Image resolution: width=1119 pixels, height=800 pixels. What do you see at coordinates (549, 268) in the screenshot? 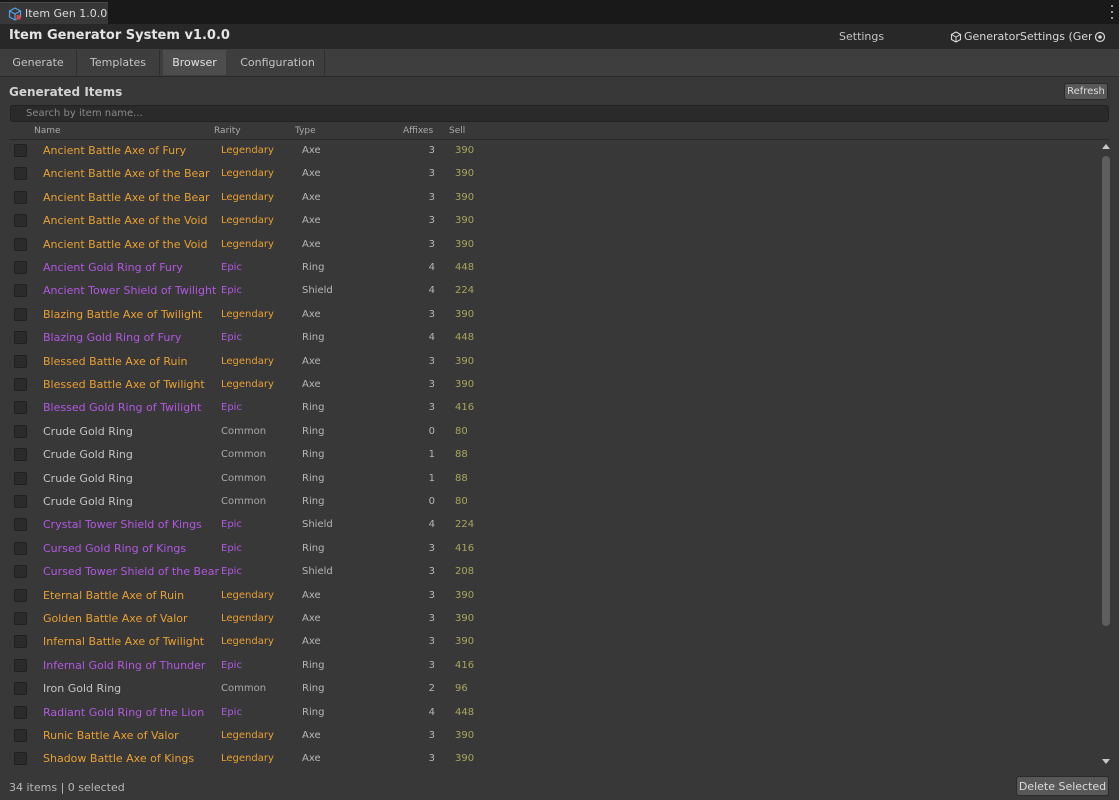
I see `table-row: Ancient Gold Ring of Fury Epic Ring 4 448` at bounding box center [549, 268].